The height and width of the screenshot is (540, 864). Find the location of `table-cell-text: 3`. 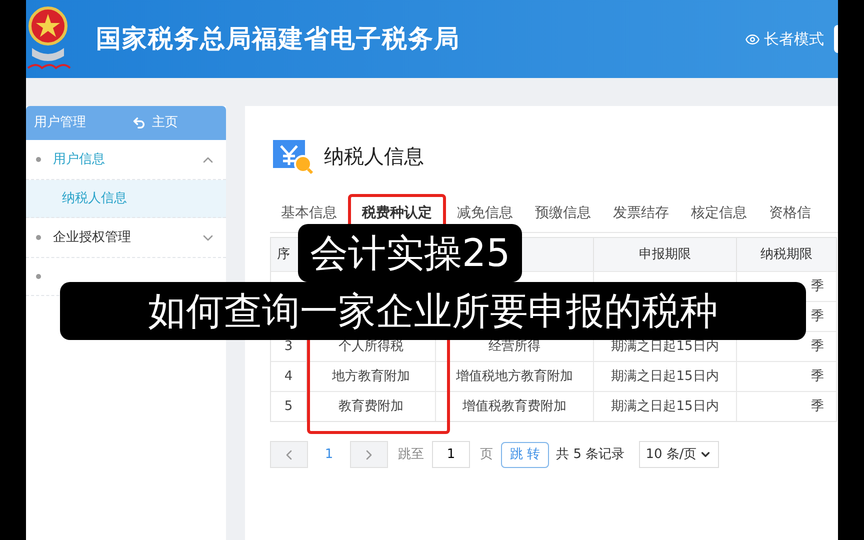

table-cell-text: 3 is located at coordinates (288, 347).